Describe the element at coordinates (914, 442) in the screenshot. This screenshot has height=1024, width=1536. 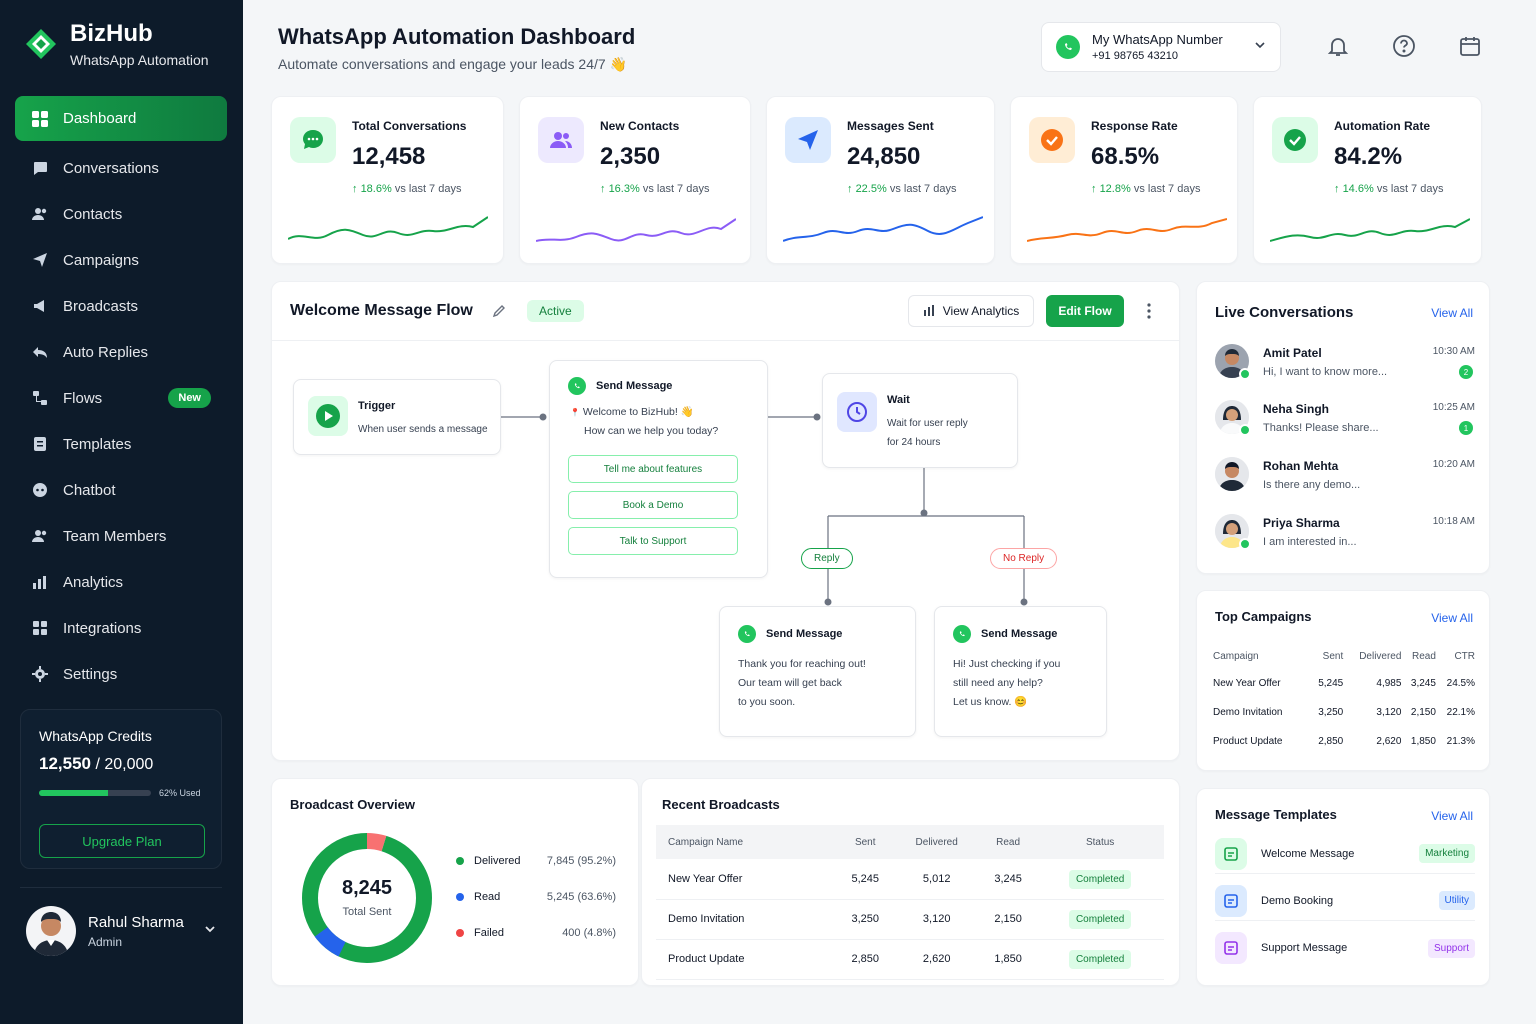
I see `wait-line: for 24 hours` at that location.